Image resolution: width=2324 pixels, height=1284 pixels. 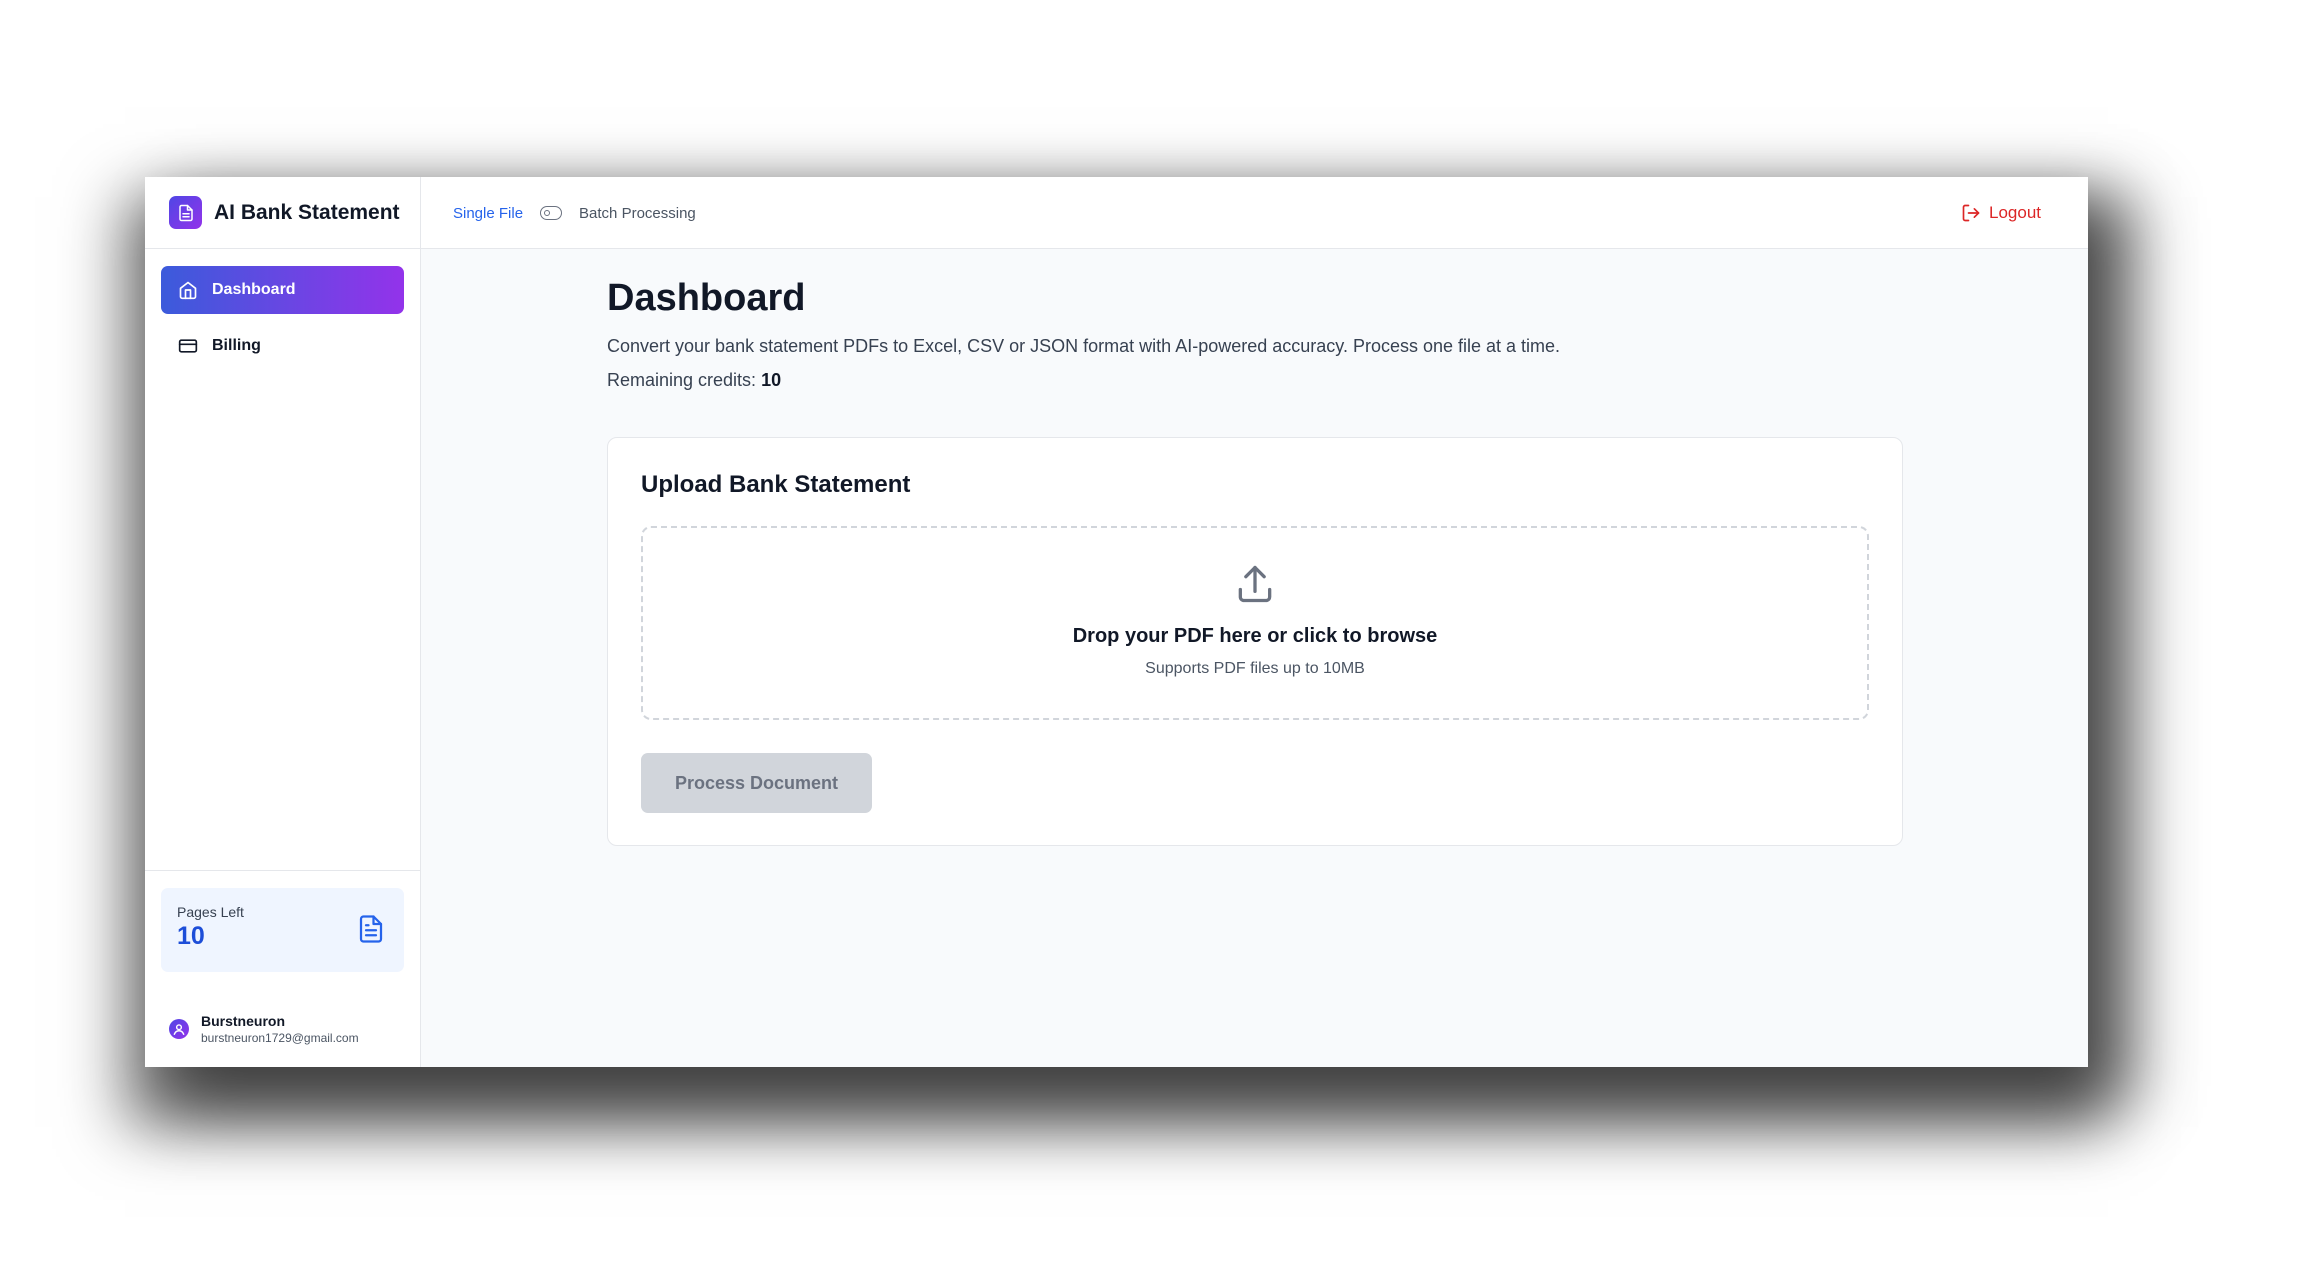 What do you see at coordinates (1254, 213) in the screenshot?
I see `top-bar: Single File Batch Processing Logout` at bounding box center [1254, 213].